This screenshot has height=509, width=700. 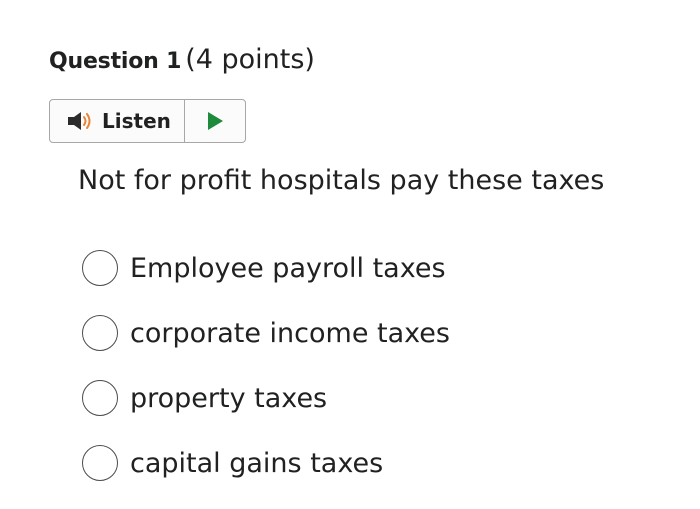 I want to click on question-text: Not for profit hospitals pay these taxes, so click(x=341, y=180).